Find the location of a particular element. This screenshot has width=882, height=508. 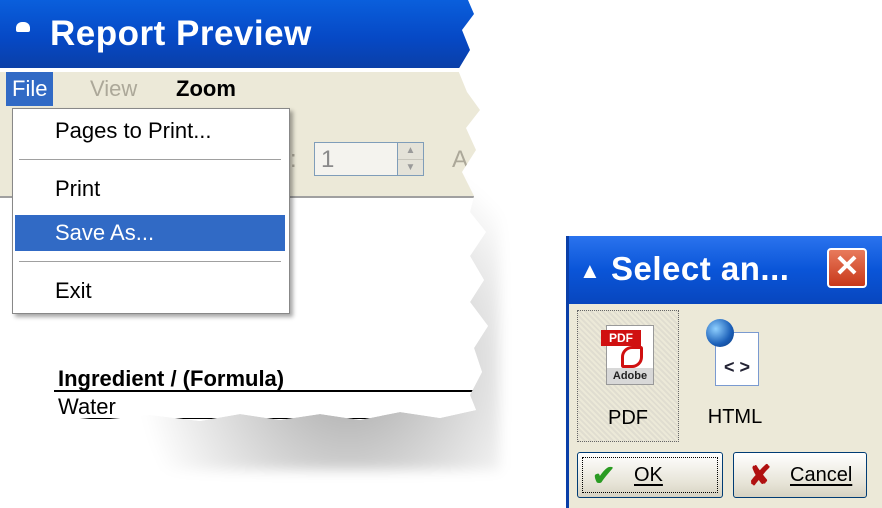

page-number-input: 1 is located at coordinates (356, 159).